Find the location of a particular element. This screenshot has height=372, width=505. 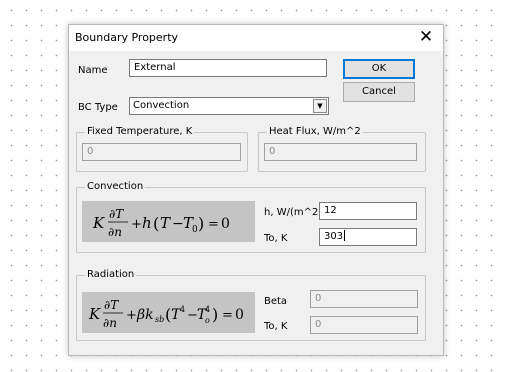

convection-equation: K ∂T ∂n + h ( T − T 0 ) = 0 is located at coordinates (168, 221).